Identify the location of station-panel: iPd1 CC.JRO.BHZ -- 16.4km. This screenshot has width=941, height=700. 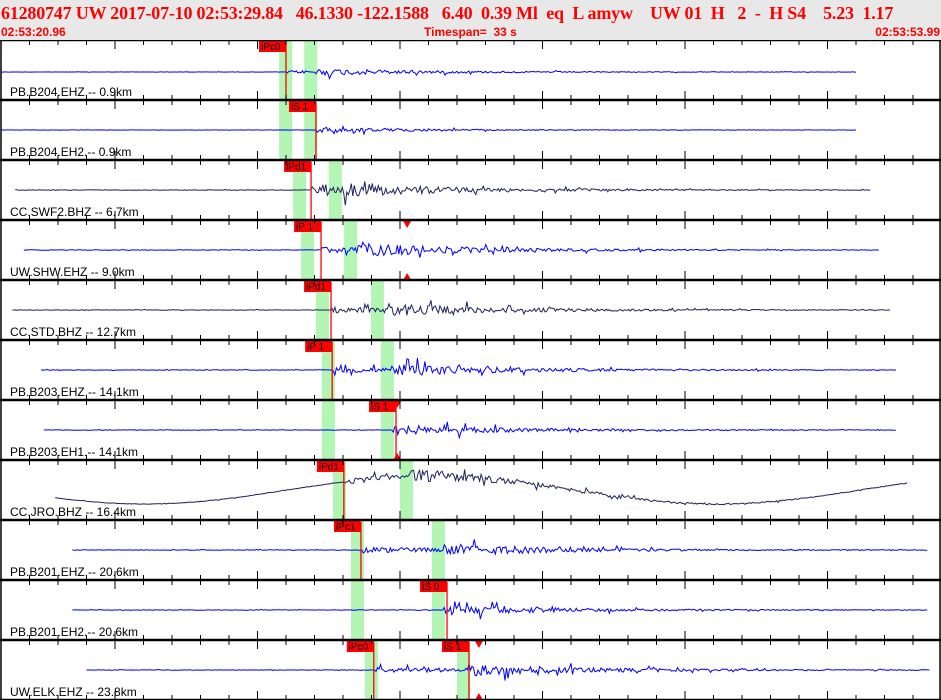
(459, 490).